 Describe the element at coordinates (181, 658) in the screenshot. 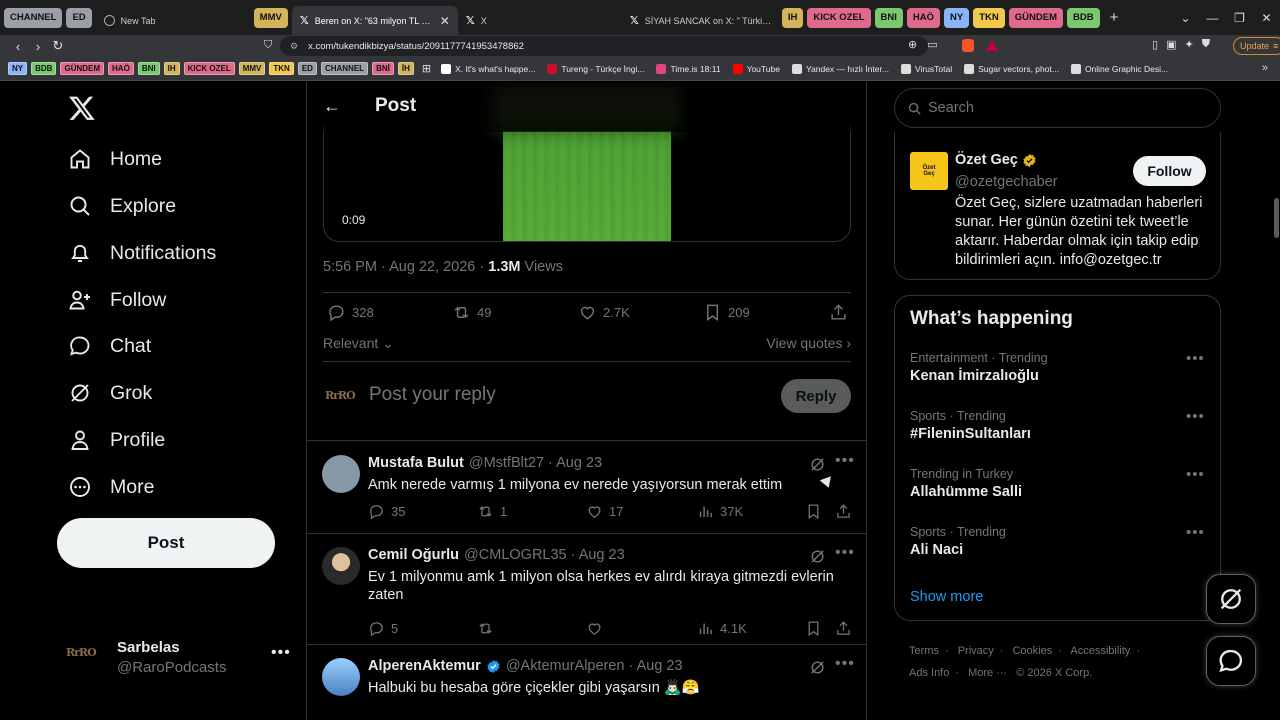

I see `account-switcher: RrRO Sarbelas @RaroPodcasts •••` at that location.